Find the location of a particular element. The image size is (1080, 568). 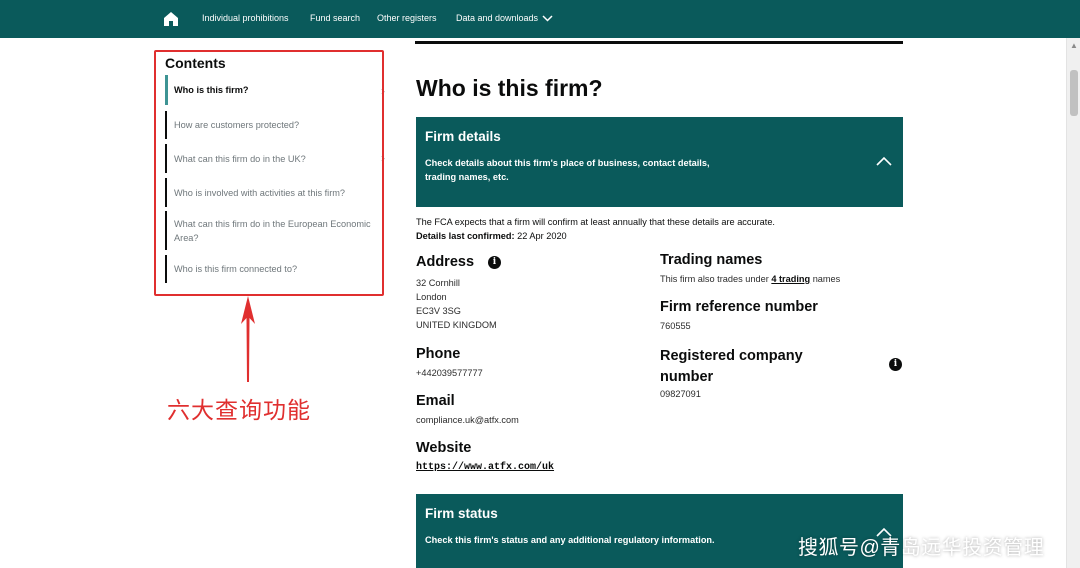

nav-data-and-downloads-label: Data and downloads is located at coordinates (497, 18).